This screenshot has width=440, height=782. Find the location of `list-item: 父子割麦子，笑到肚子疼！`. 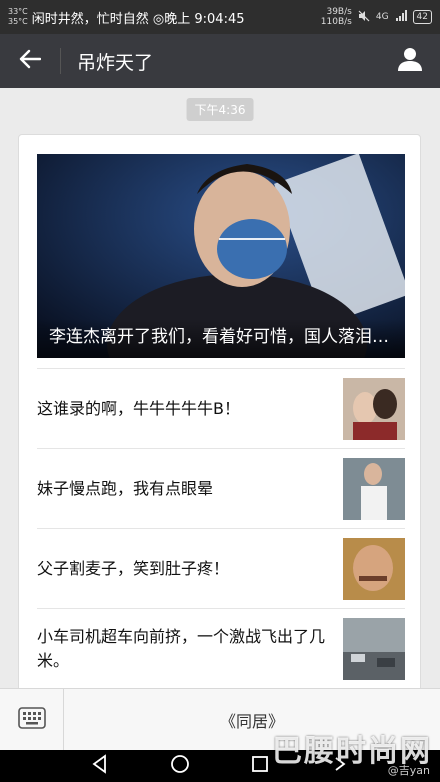

list-item: 父子割麦子，笑到肚子疼！ is located at coordinates (221, 568).